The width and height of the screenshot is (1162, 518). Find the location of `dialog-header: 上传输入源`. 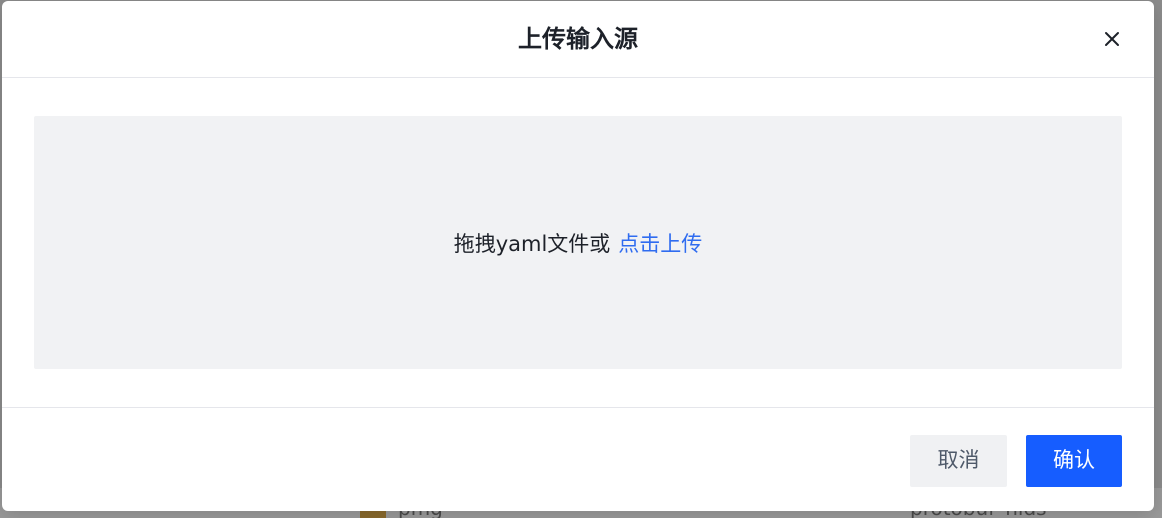

dialog-header: 上传输入源 is located at coordinates (578, 39).